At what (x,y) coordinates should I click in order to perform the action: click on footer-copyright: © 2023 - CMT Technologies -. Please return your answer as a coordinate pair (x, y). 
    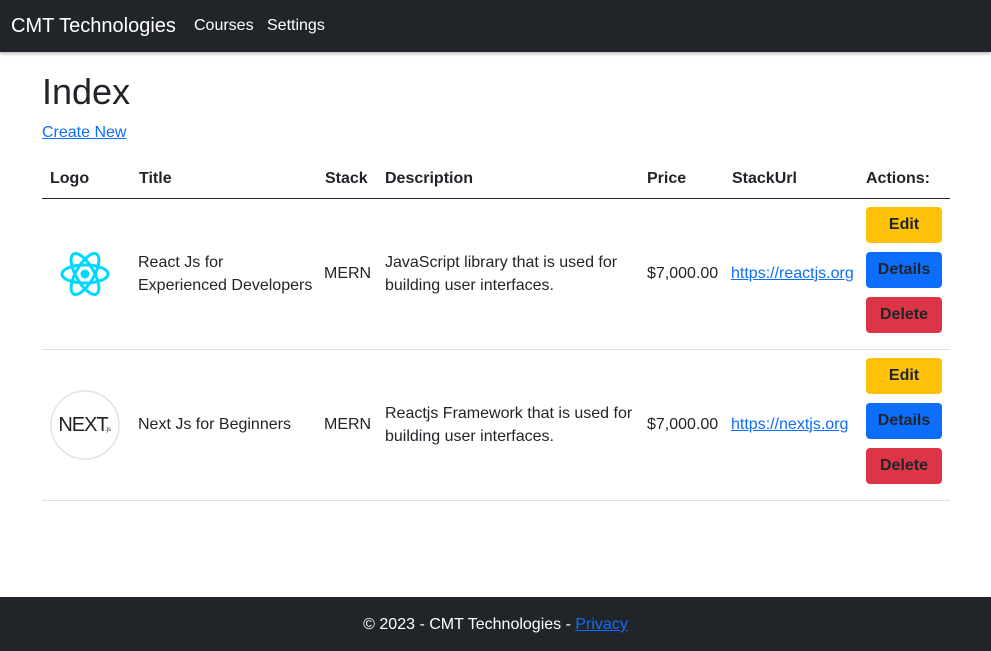
    Looking at the image, I should click on (469, 624).